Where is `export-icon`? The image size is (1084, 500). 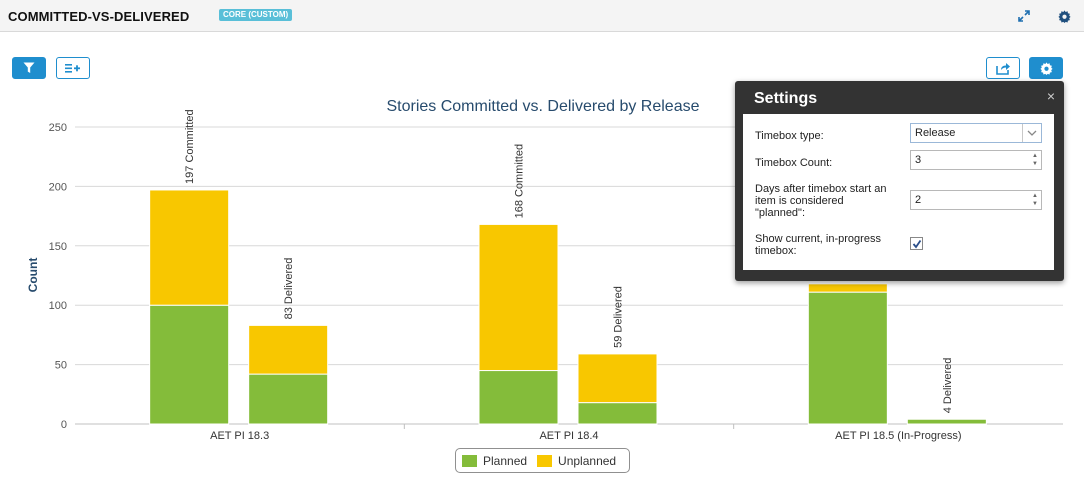 export-icon is located at coordinates (1002, 68).